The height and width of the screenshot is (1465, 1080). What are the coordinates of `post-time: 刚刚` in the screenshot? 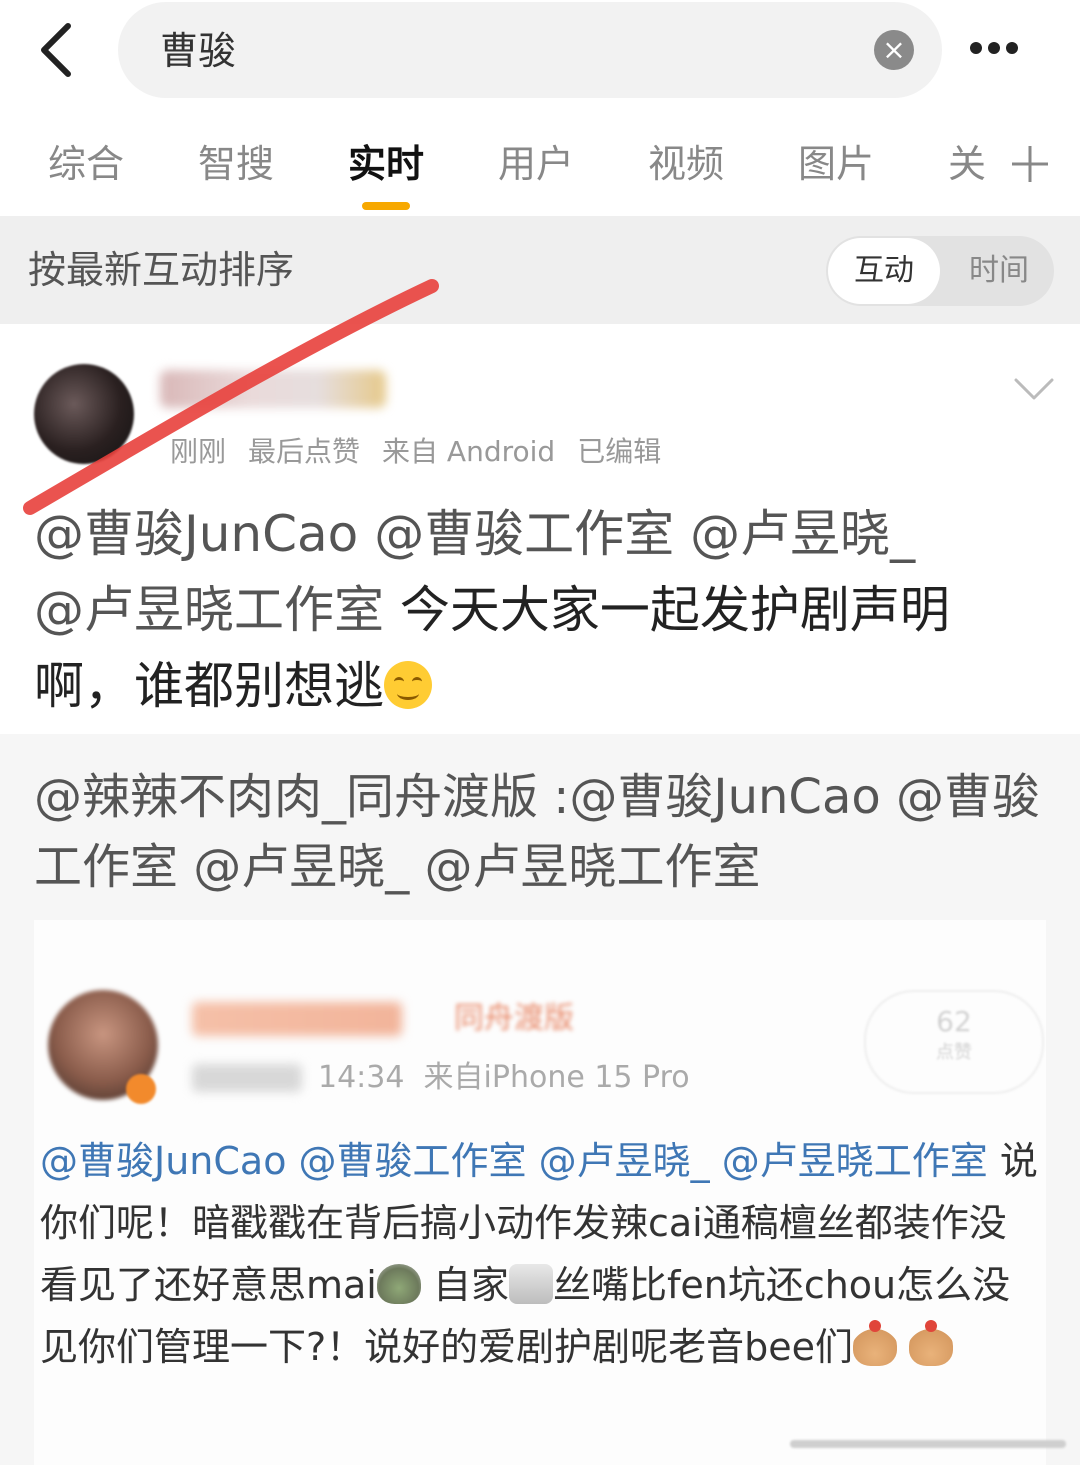 It's located at (198, 451).